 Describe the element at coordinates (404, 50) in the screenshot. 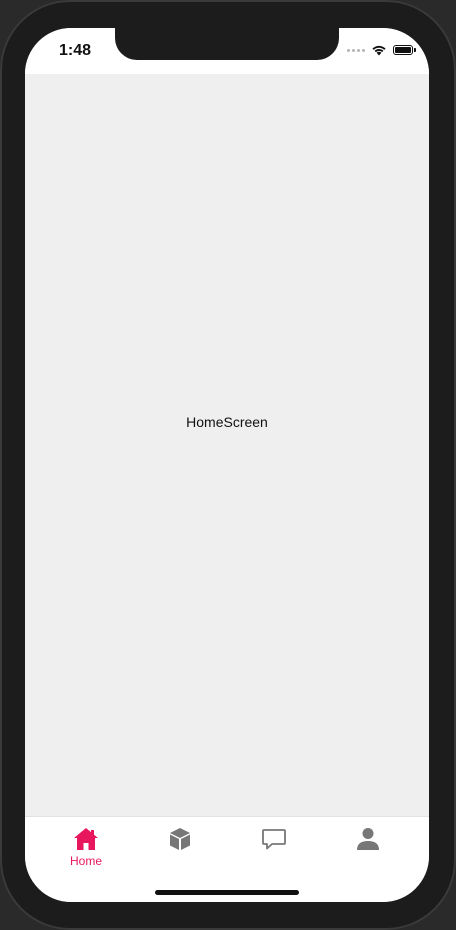

I see `battery-icon` at that location.